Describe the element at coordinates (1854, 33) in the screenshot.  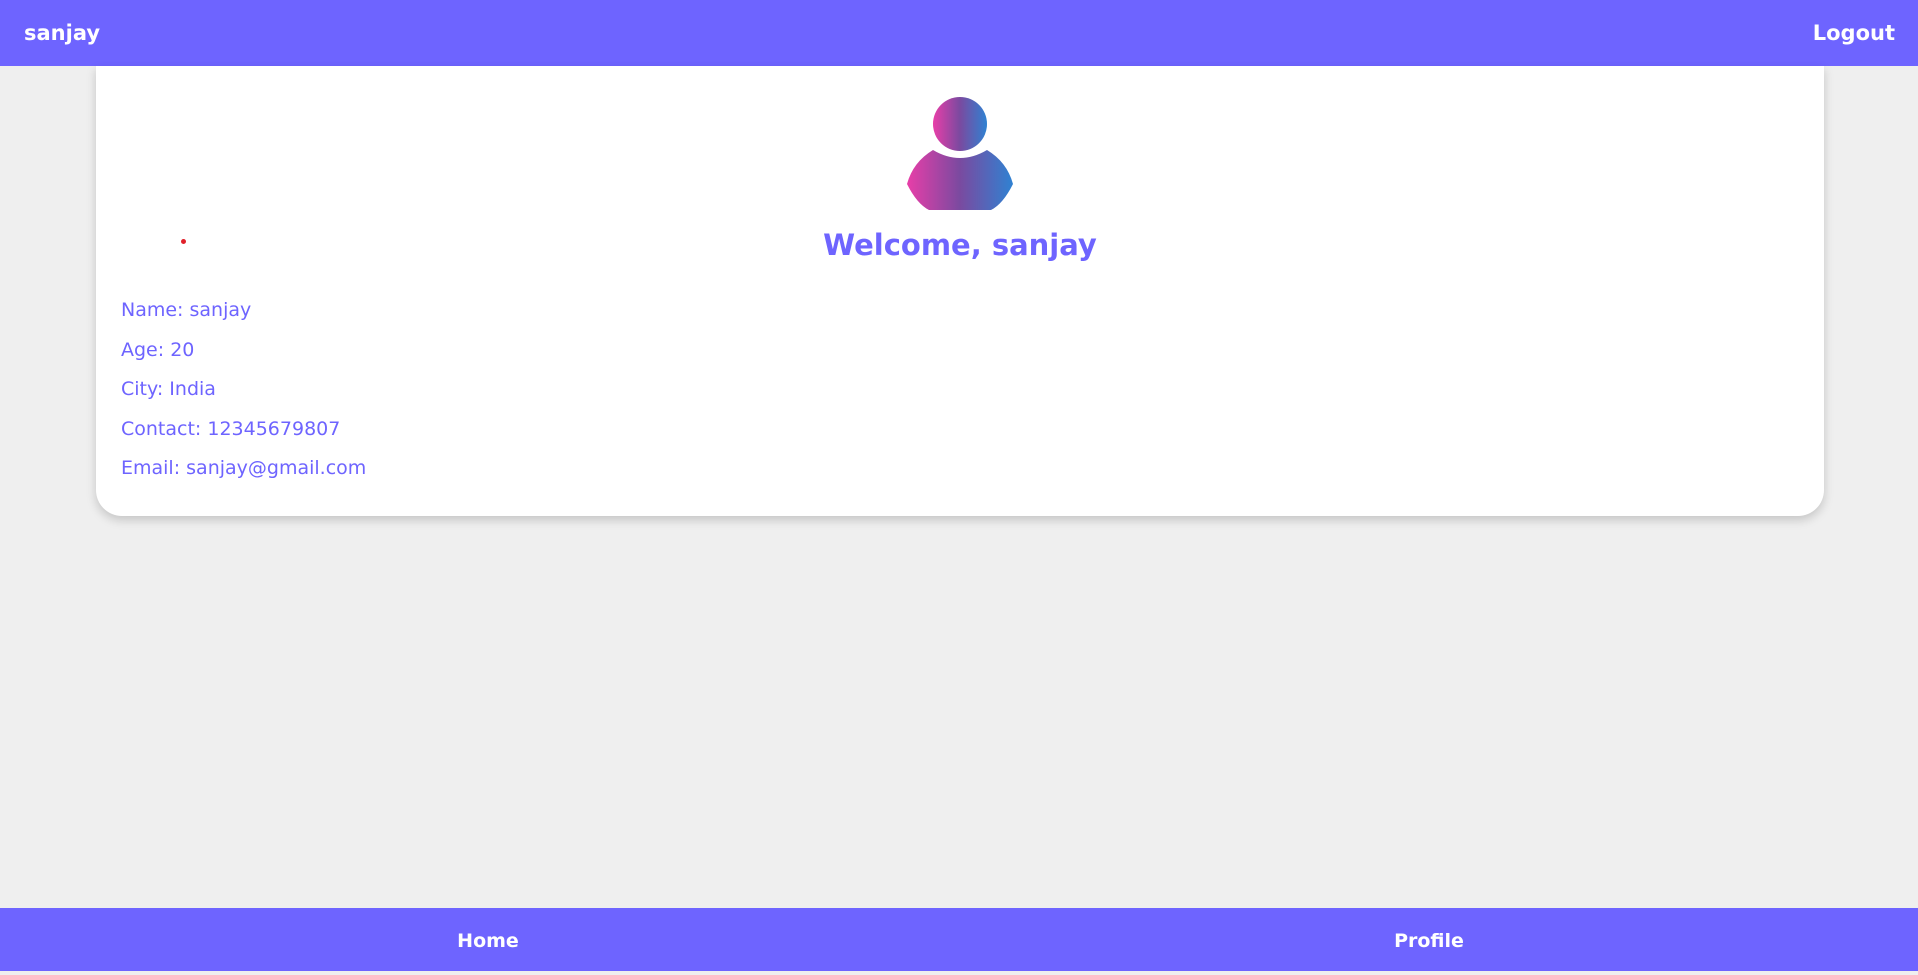
I see `logout-button: Logout` at that location.